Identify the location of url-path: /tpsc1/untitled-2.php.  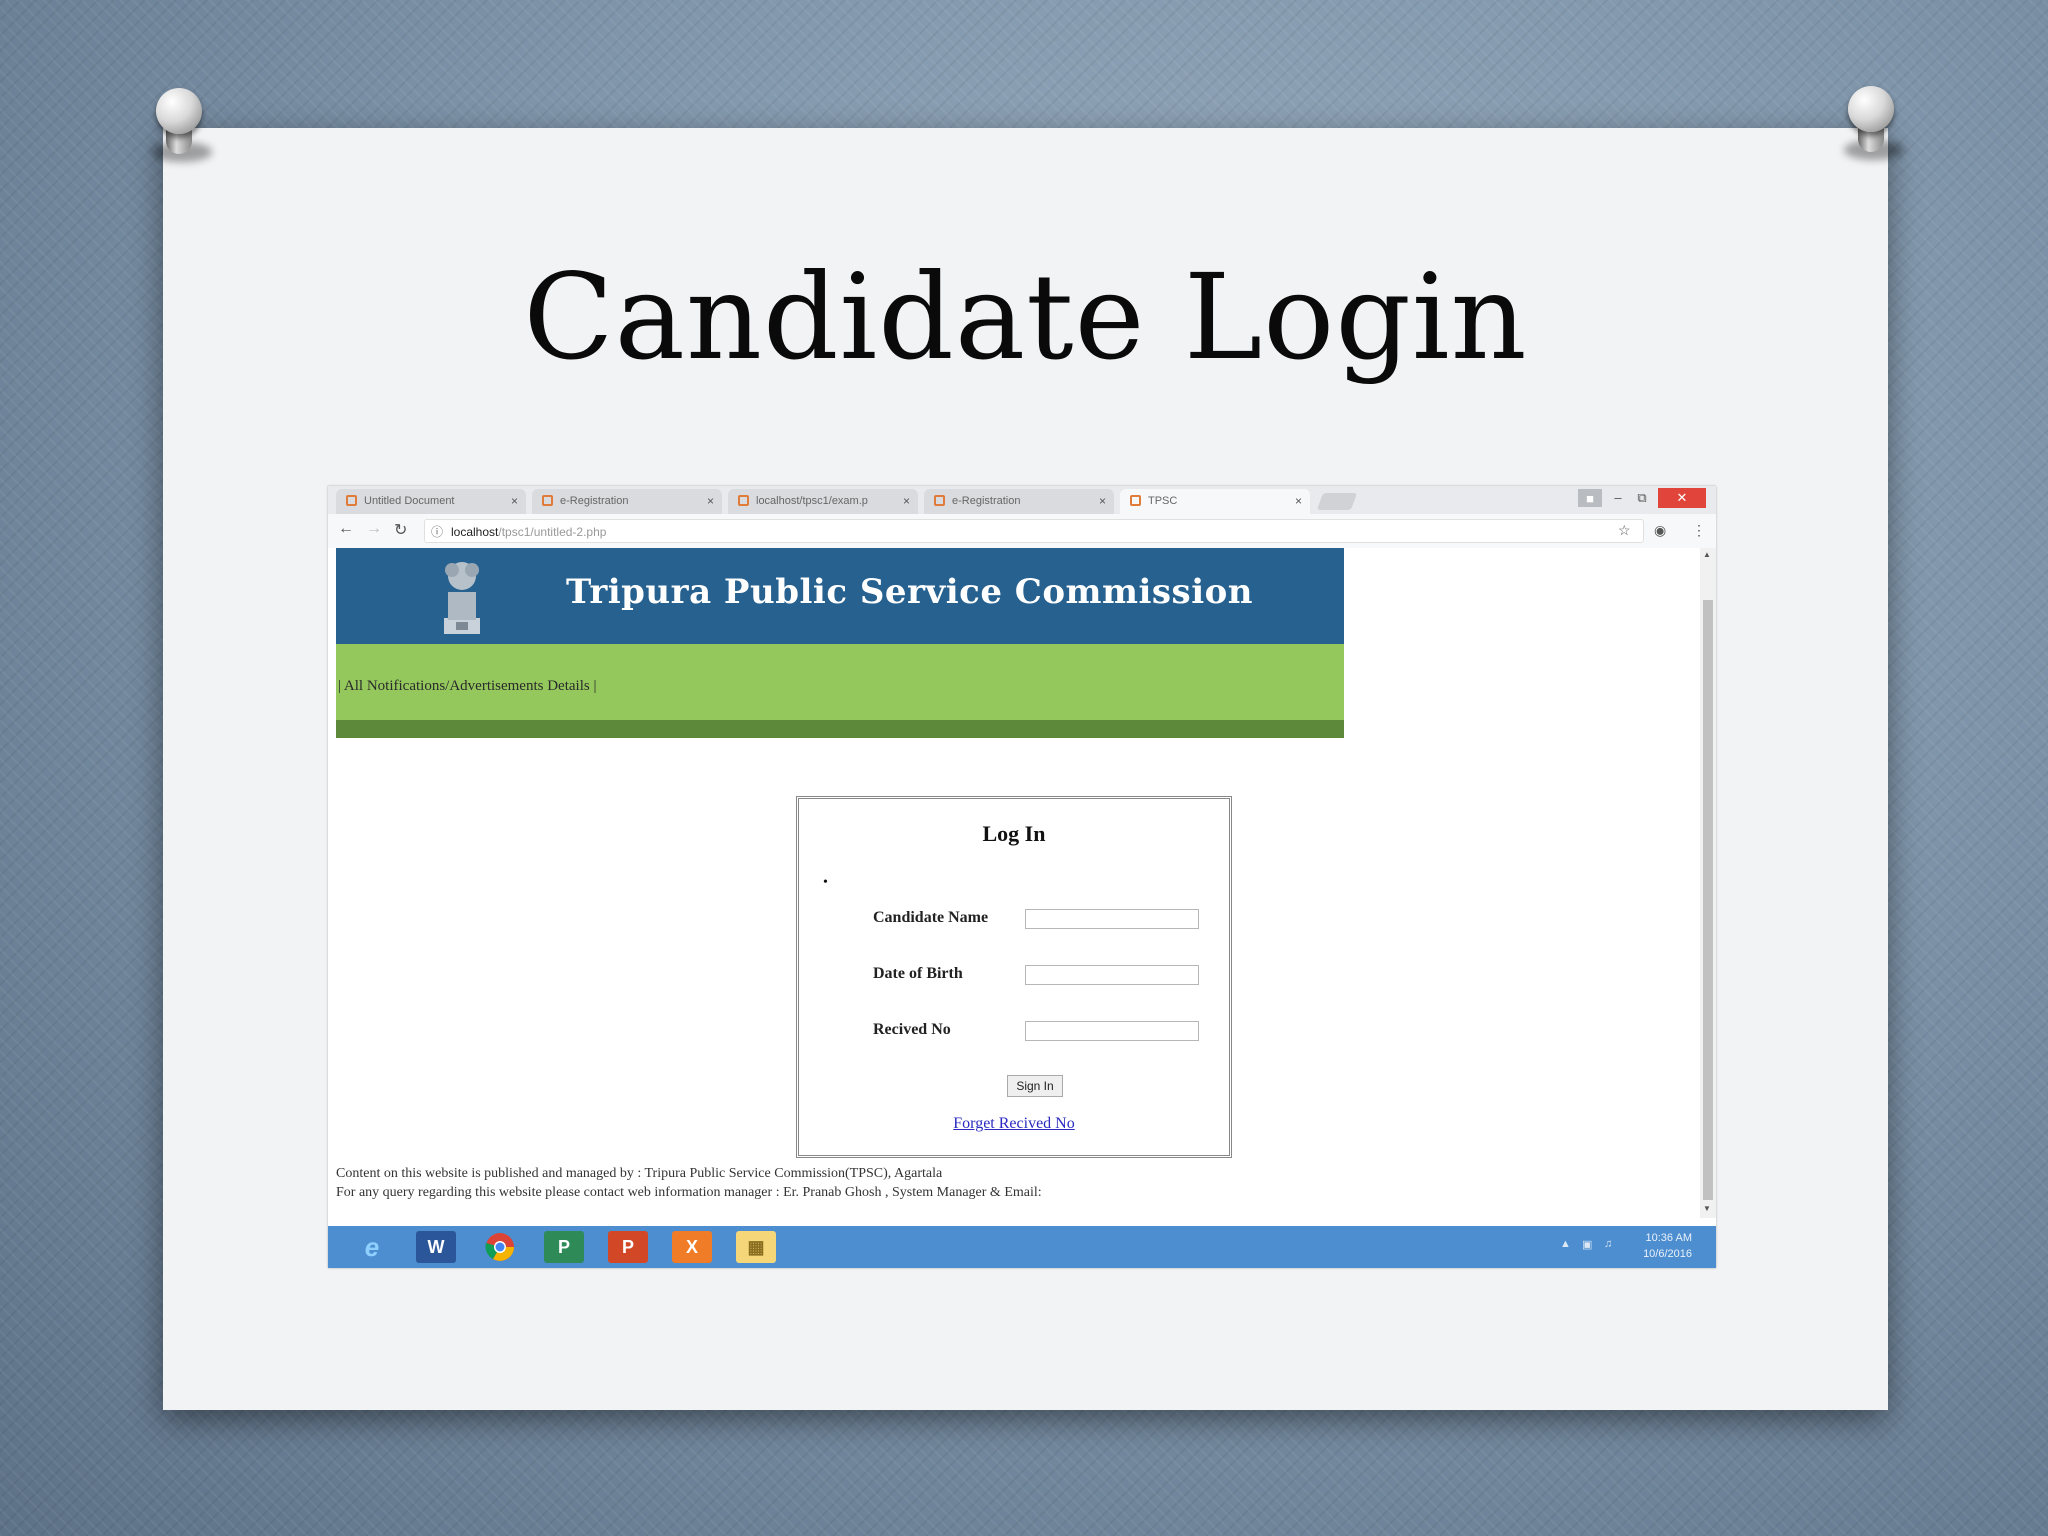
(552, 532).